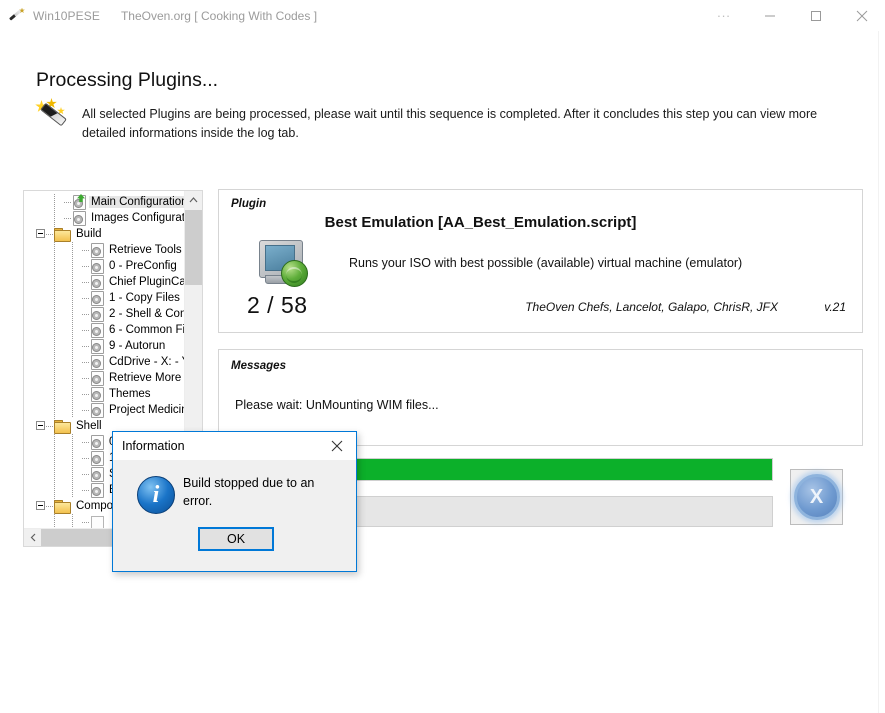 This screenshot has width=885, height=713. Describe the element at coordinates (249, 204) in the screenshot. I see `plugin-group-title: Plugin` at that location.